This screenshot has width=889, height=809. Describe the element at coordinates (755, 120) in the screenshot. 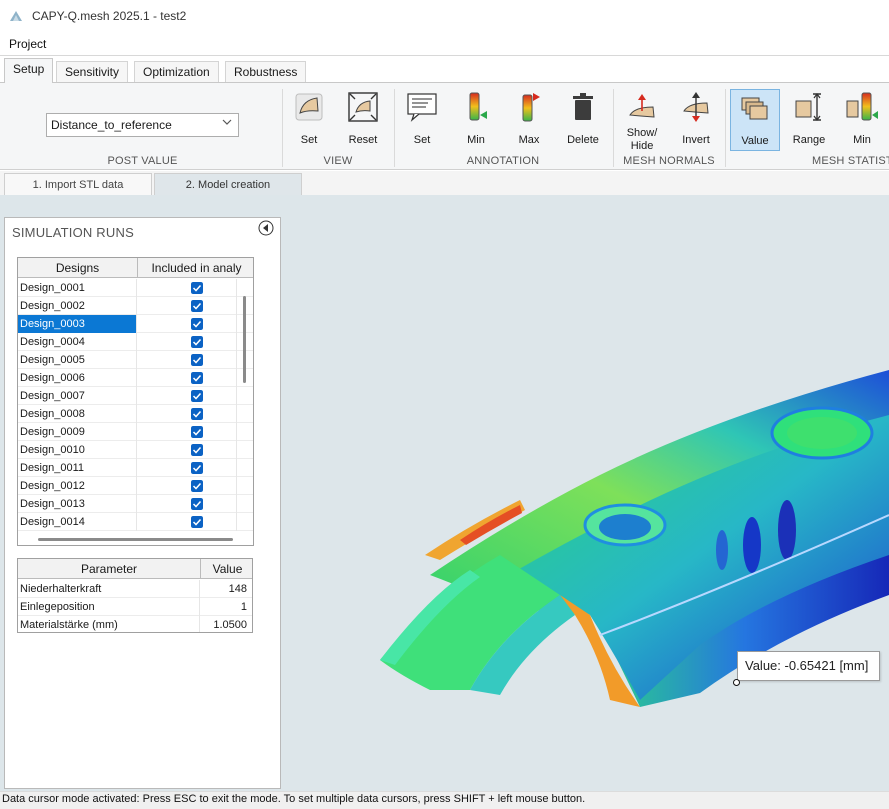

I see `stats-value-button: Value` at that location.